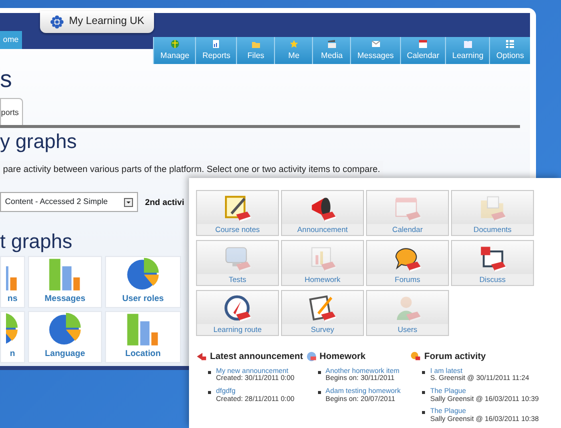 The height and width of the screenshot is (428, 561). What do you see at coordinates (174, 50) in the screenshot?
I see `nav-button: Manage` at bounding box center [174, 50].